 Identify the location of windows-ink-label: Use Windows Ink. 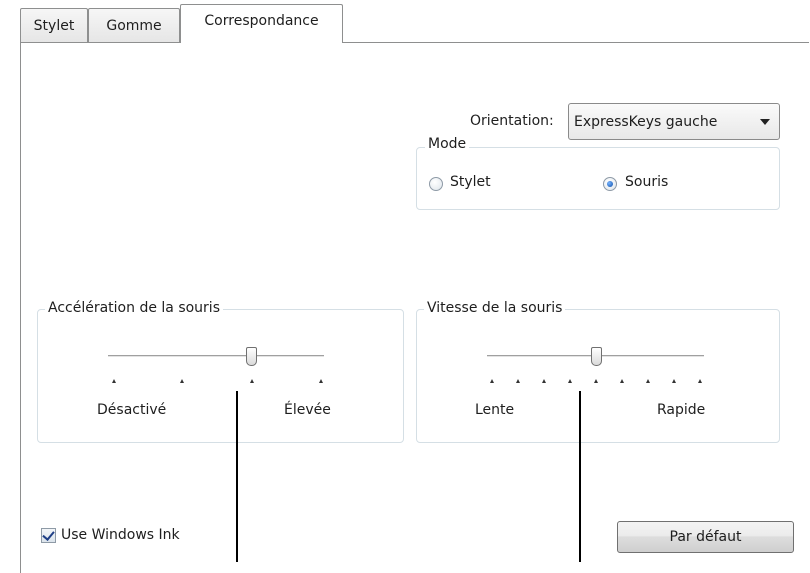
(120, 535).